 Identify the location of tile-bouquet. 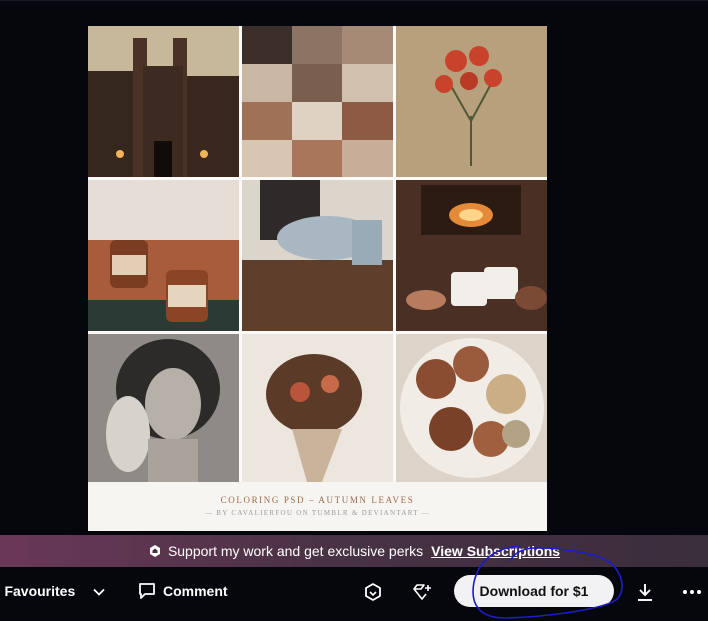
(317, 409).